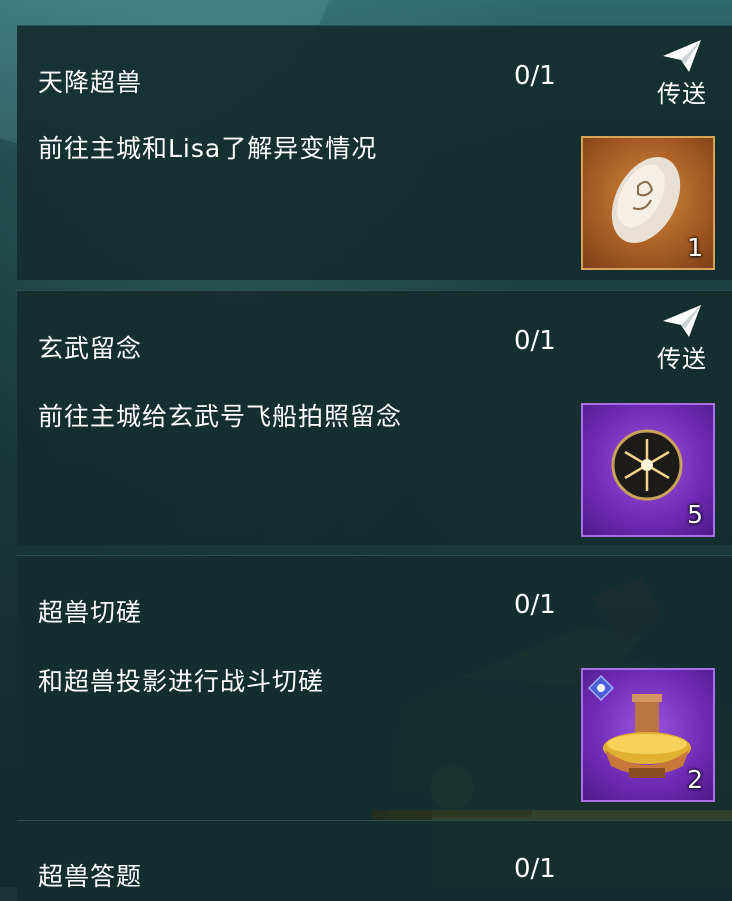 The image size is (732, 901). I want to click on quest-card: 超兽答题 0/1, so click(374, 860).